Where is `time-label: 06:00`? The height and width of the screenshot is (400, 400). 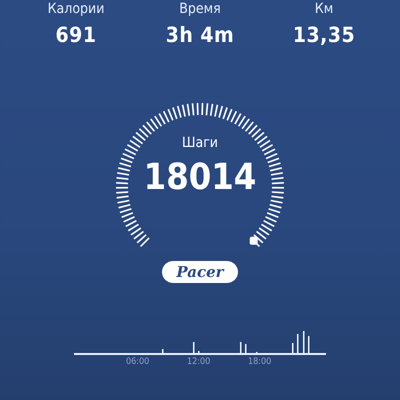
time-label: 06:00 is located at coordinates (138, 362).